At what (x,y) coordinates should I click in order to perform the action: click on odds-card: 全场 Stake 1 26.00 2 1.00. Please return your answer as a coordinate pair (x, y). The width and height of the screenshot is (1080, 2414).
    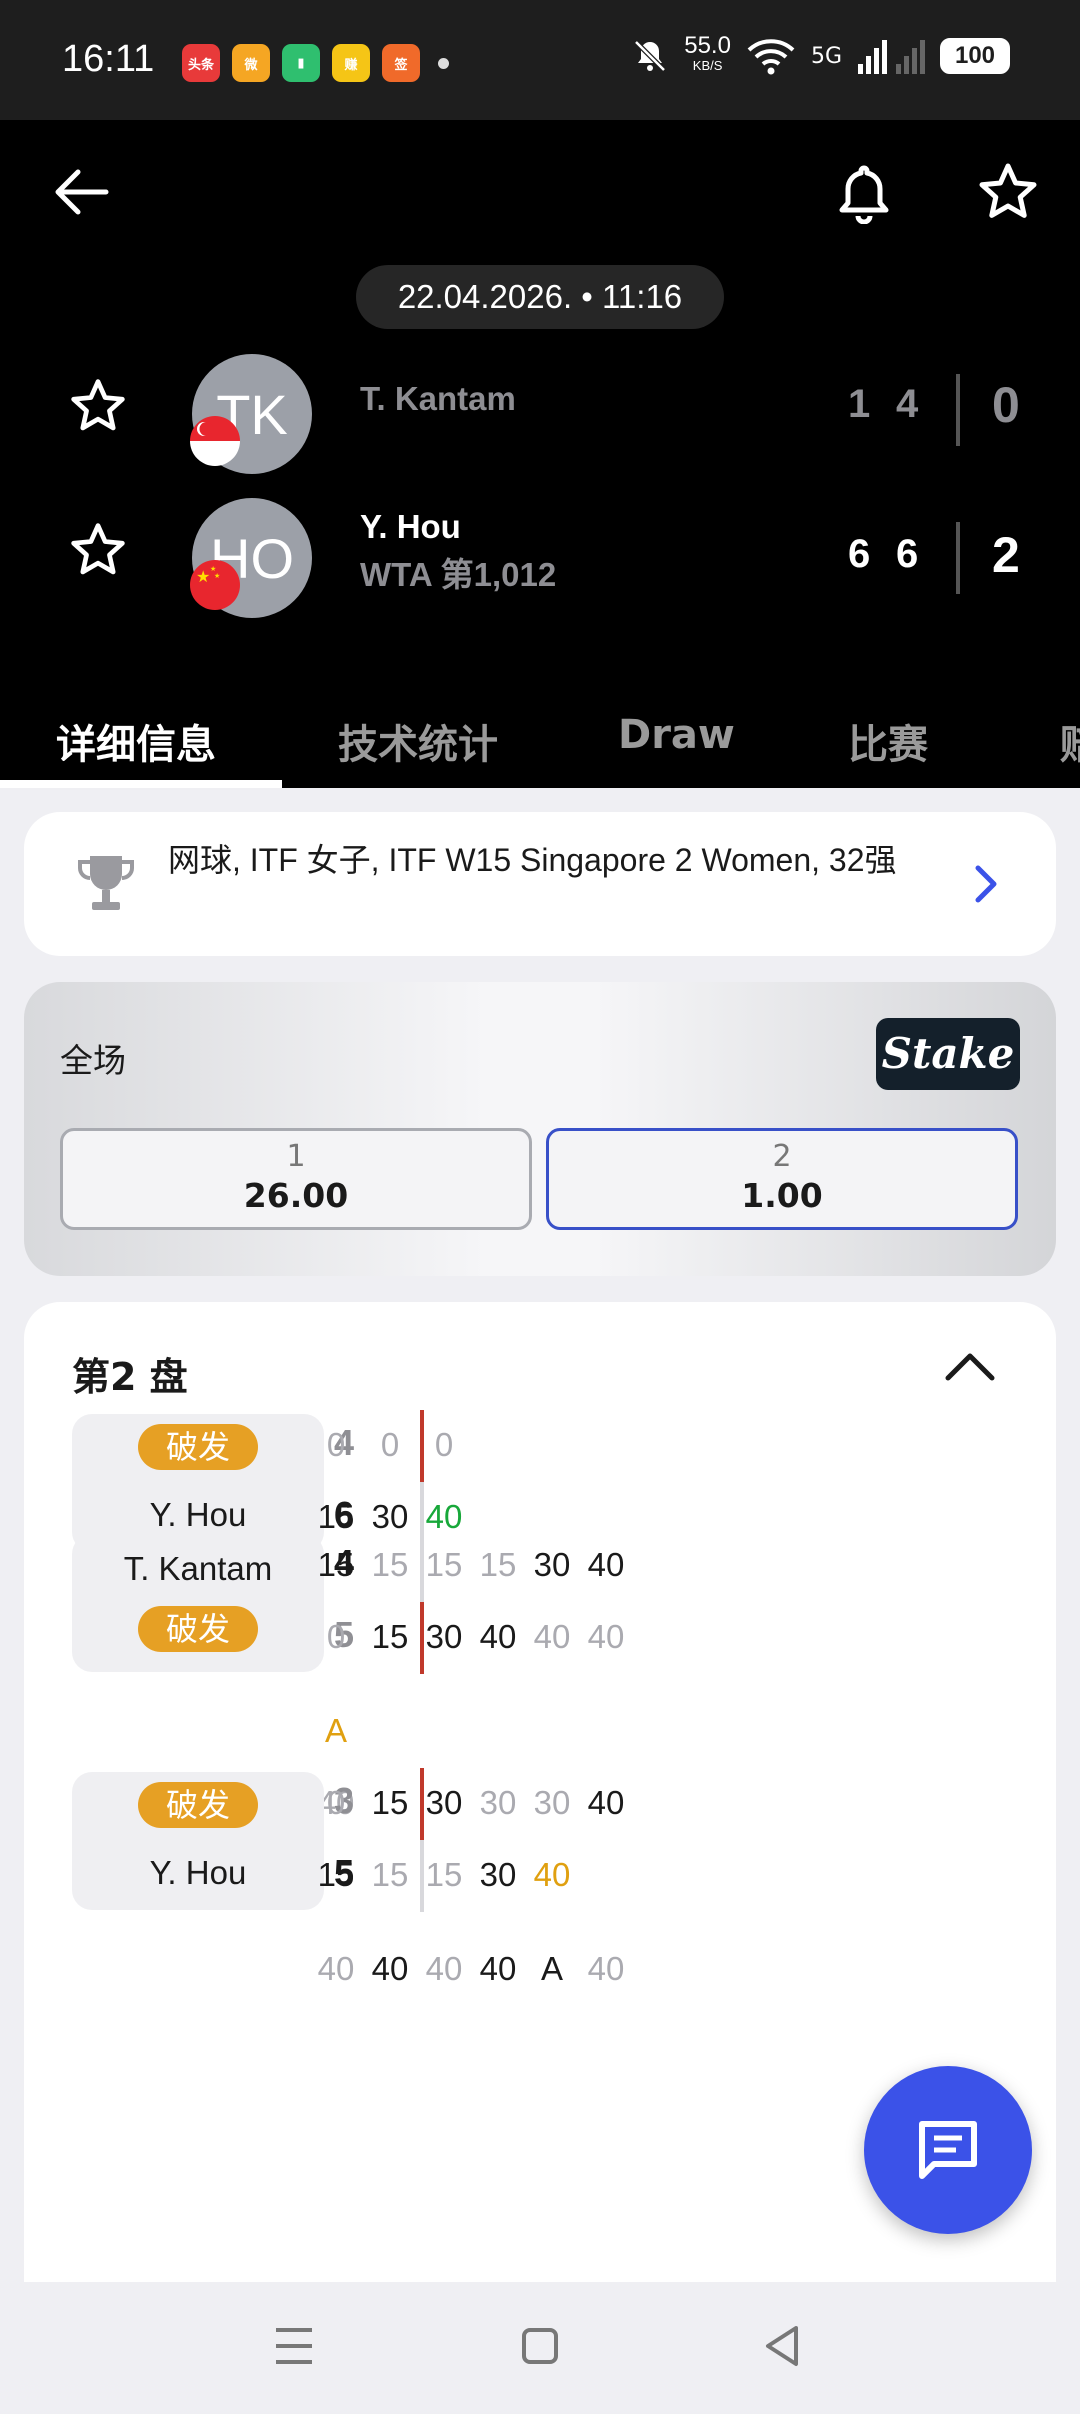
    Looking at the image, I should click on (540, 1129).